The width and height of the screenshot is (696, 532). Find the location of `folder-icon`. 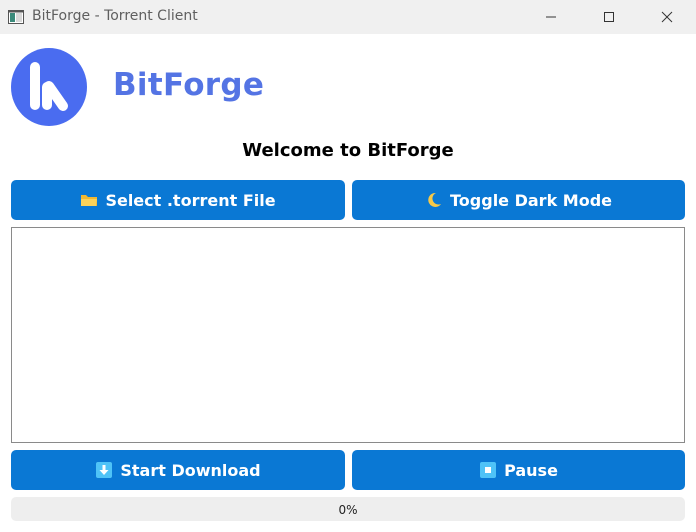

folder-icon is located at coordinates (89, 200).